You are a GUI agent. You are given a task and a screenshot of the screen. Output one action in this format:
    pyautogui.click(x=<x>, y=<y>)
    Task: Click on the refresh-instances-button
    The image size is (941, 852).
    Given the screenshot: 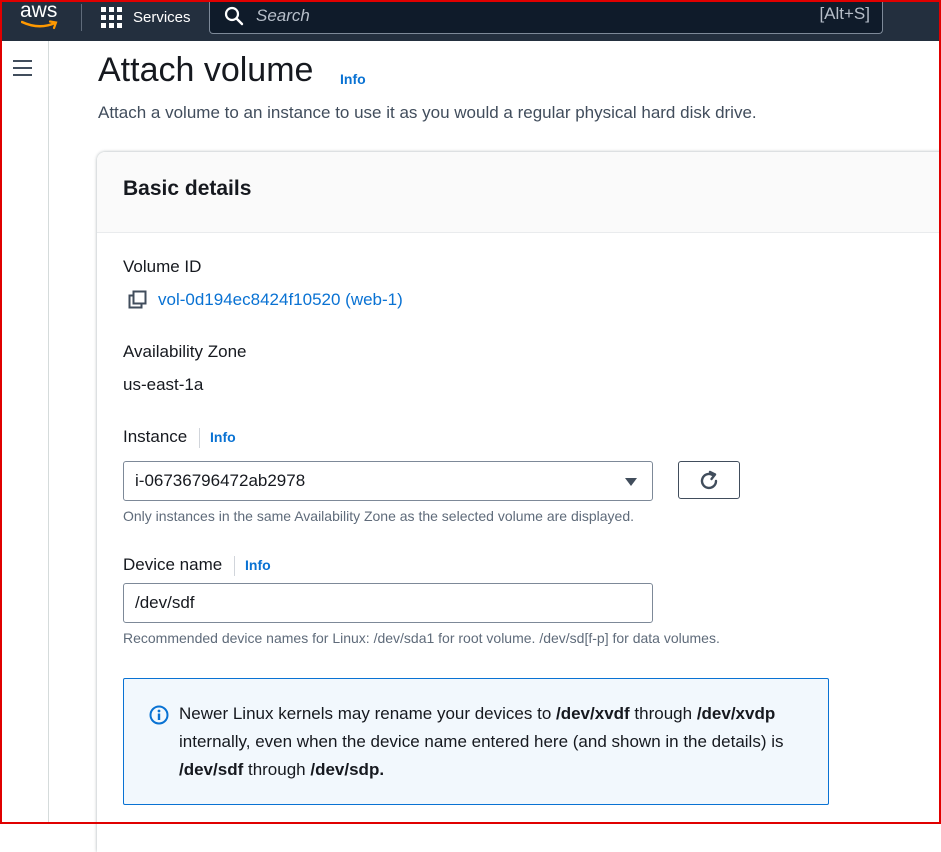 What is the action you would take?
    pyautogui.click(x=709, y=480)
    